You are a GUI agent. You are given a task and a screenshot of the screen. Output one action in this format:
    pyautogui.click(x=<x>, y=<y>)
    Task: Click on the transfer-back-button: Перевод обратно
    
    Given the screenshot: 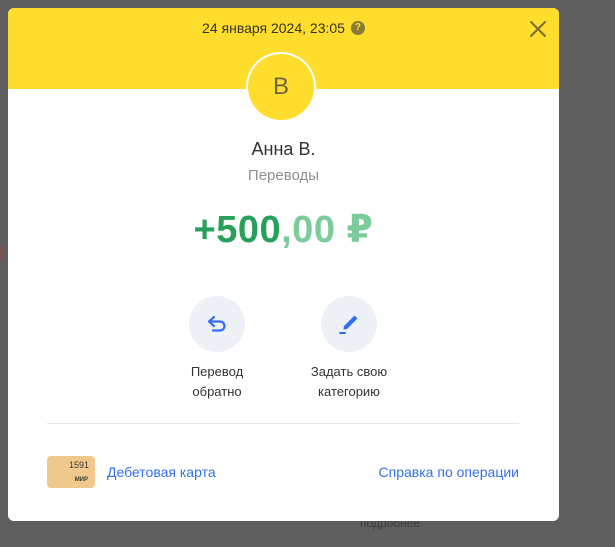 What is the action you would take?
    pyautogui.click(x=217, y=349)
    